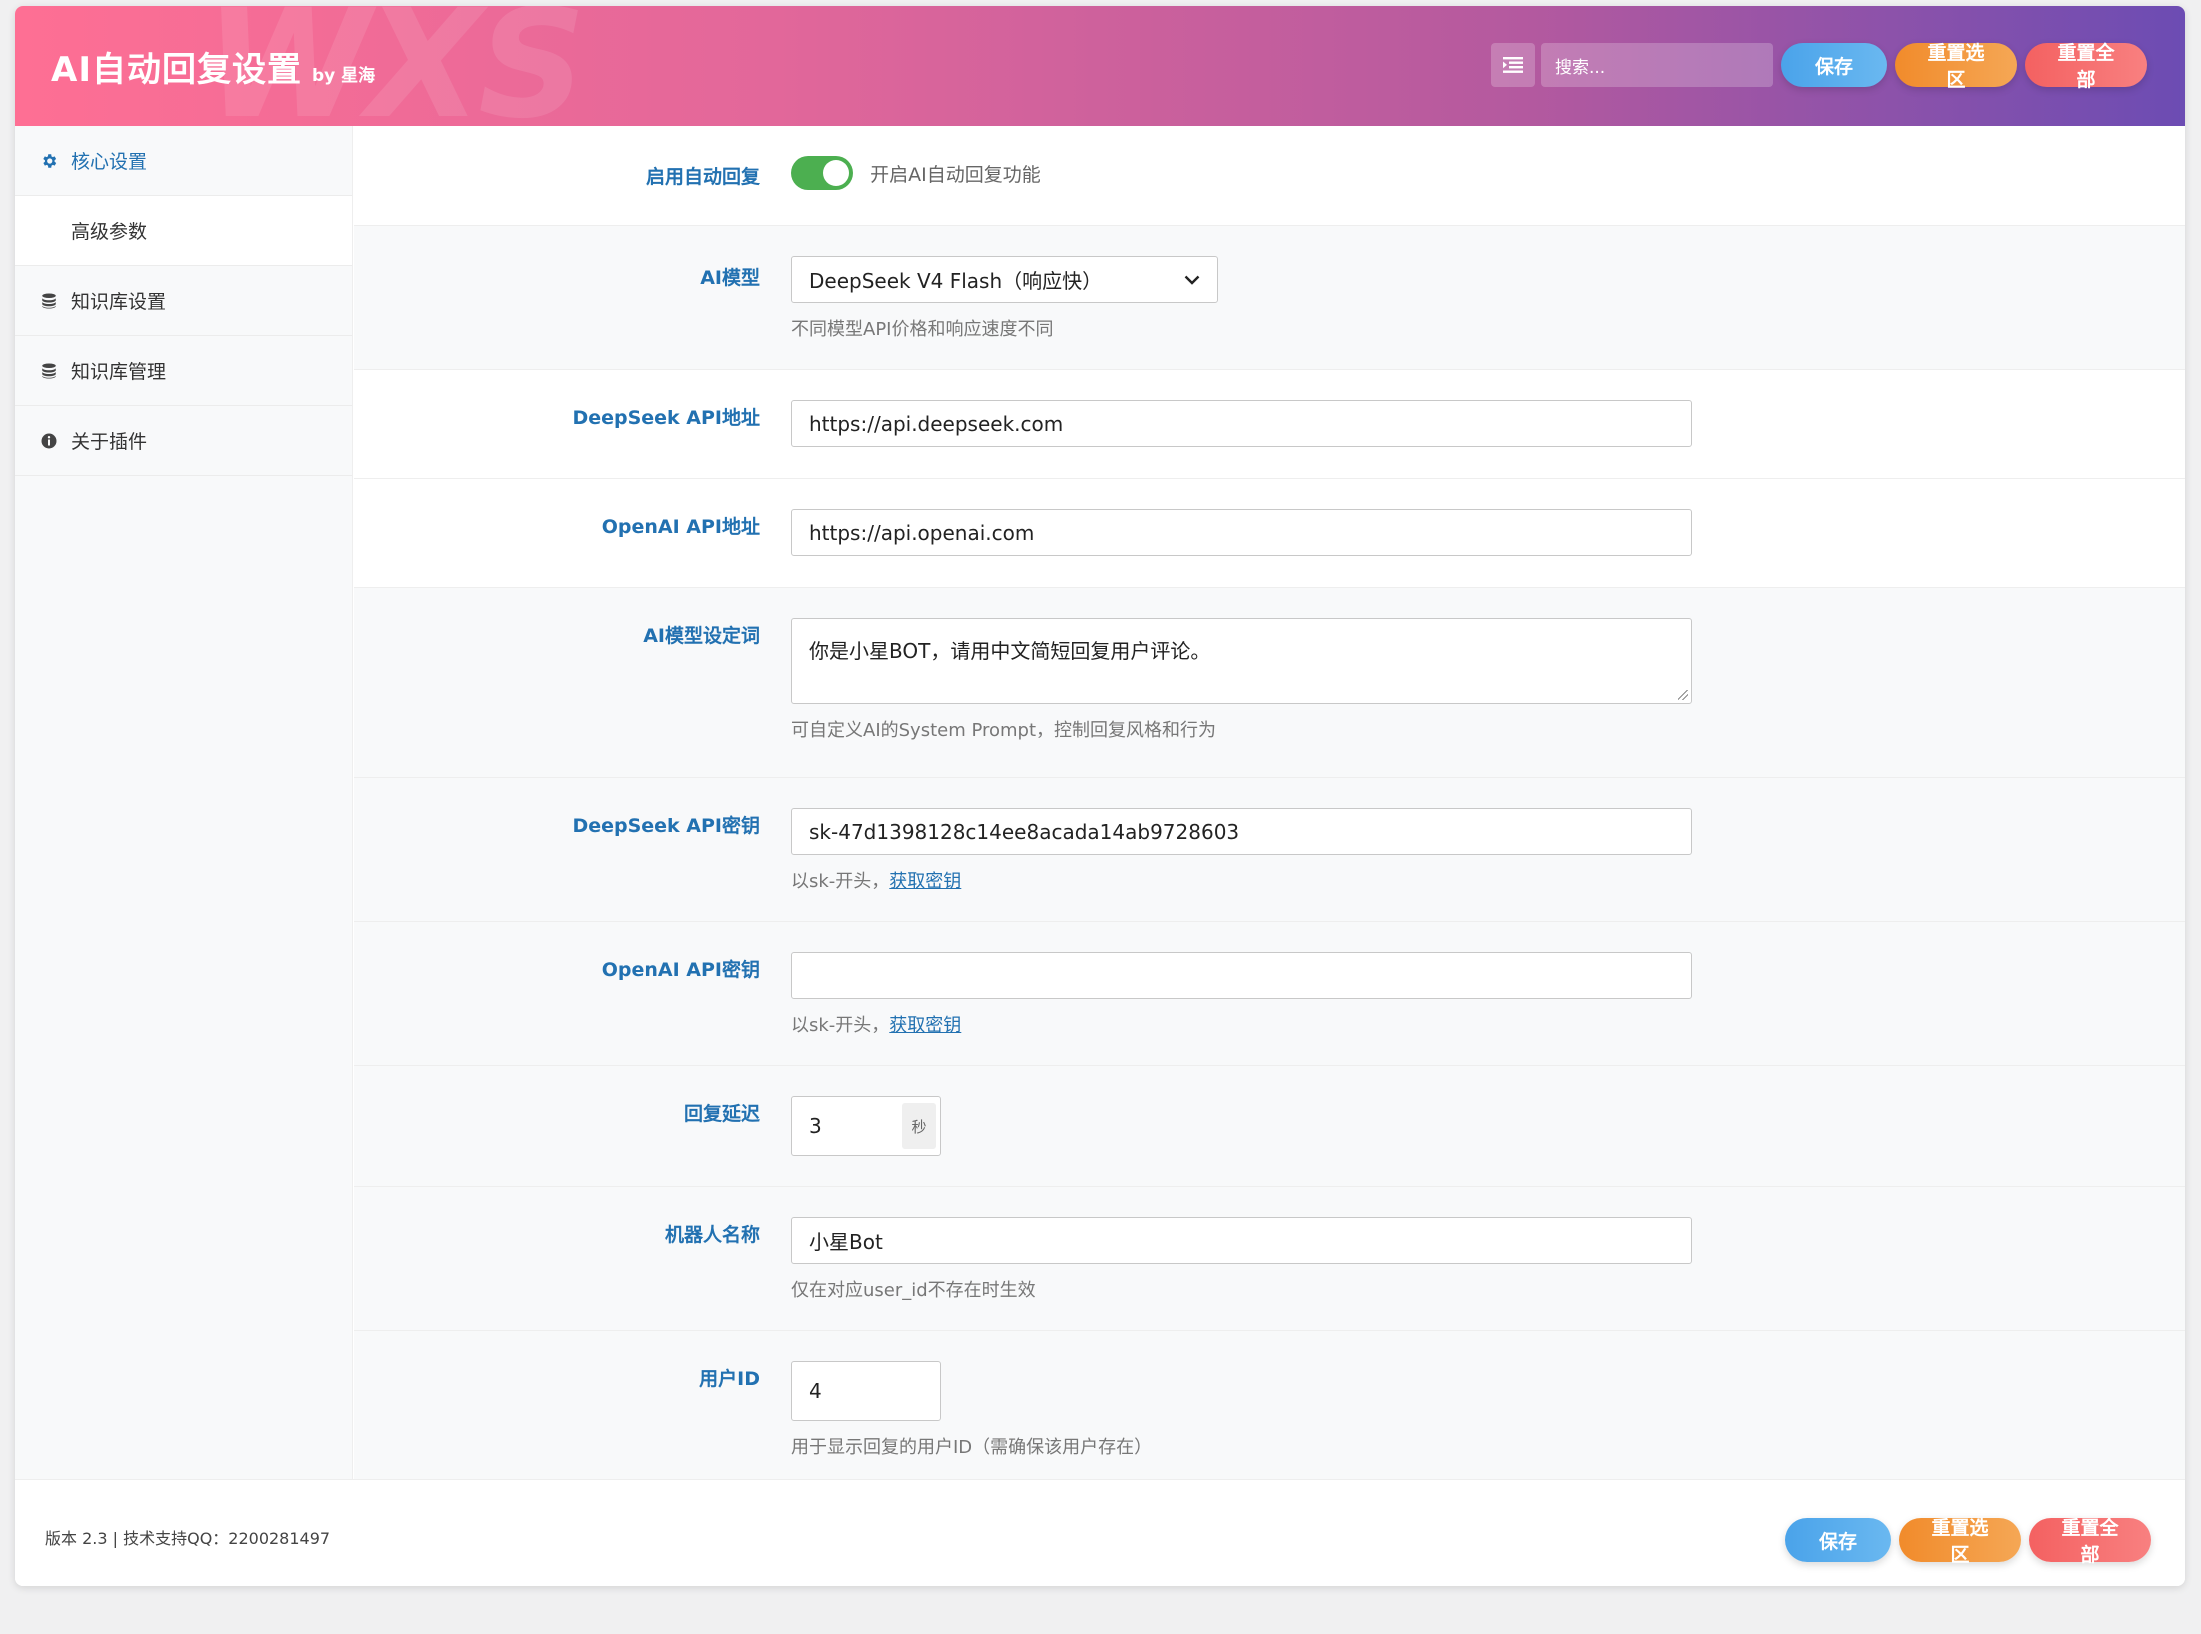 Image resolution: width=2201 pixels, height=1634 pixels. I want to click on toggle-knob, so click(836, 173).